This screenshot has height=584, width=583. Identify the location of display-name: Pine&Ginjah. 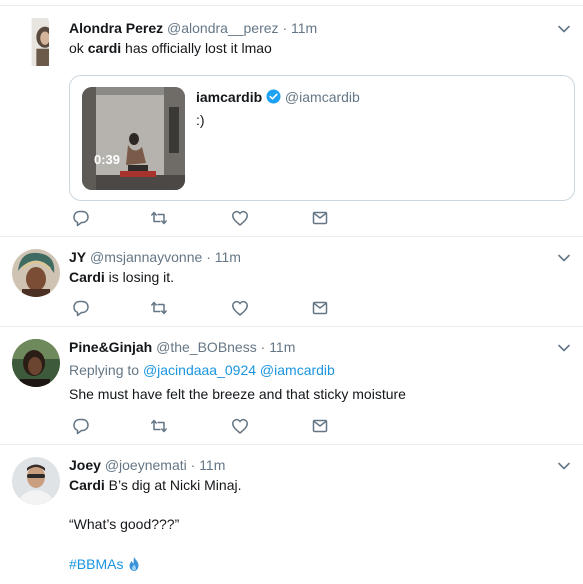
(110, 347).